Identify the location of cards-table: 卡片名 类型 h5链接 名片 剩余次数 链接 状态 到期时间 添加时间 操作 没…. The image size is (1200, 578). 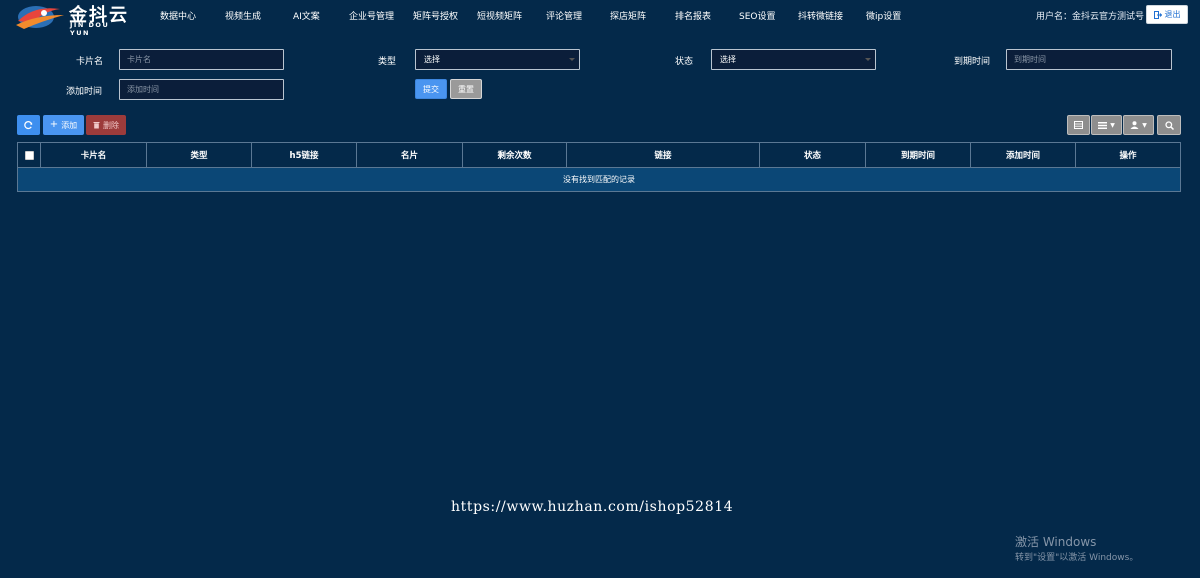
(599, 167).